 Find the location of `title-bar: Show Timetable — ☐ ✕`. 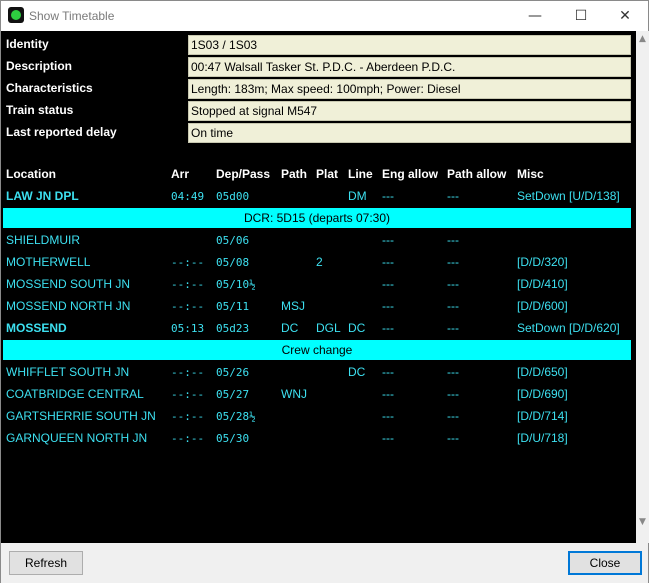

title-bar: Show Timetable — ☐ ✕ is located at coordinates (324, 16).